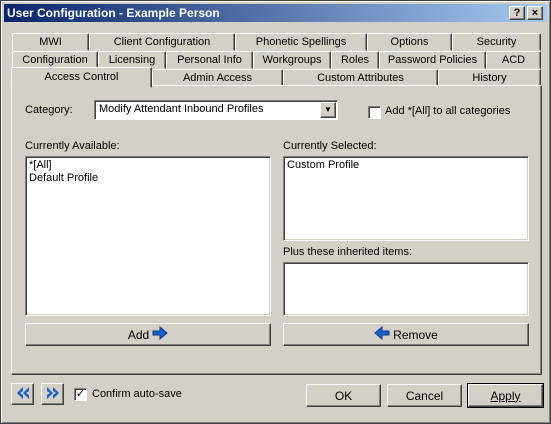 This screenshot has height=424, width=551. I want to click on tab-password-policies: Password Policies, so click(432, 60).